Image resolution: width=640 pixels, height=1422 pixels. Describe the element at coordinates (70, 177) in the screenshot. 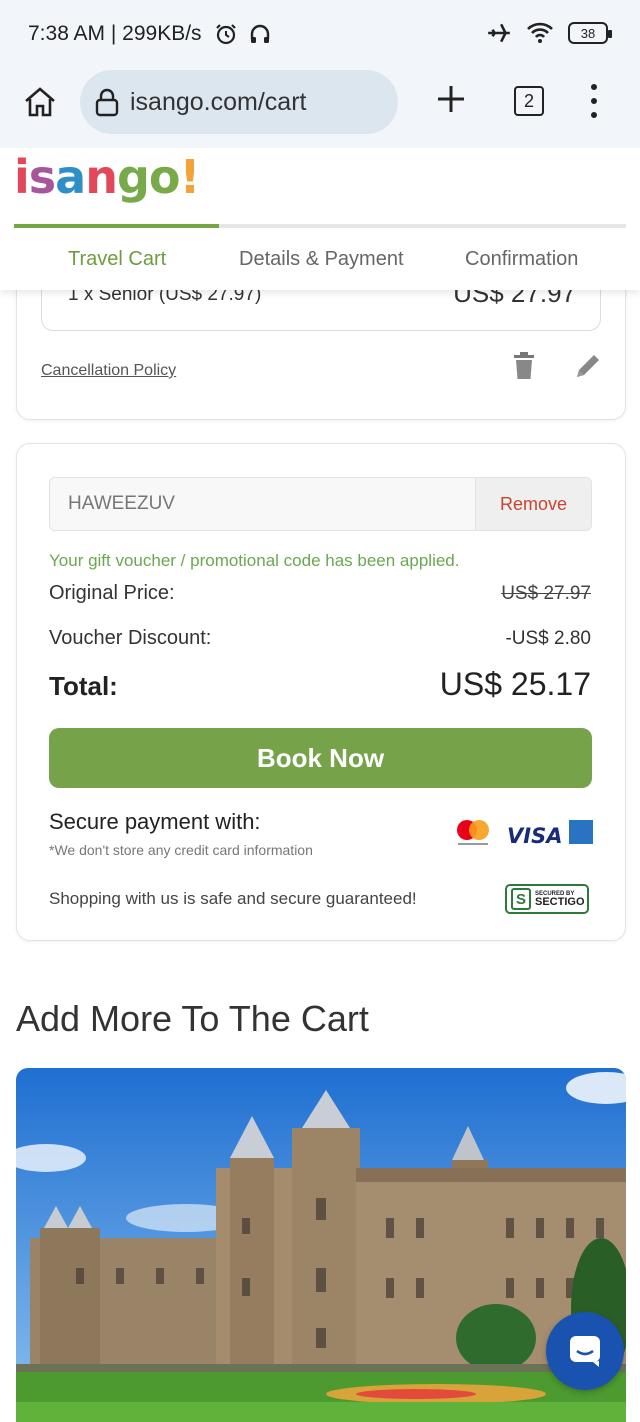

I see `logo-letter: a` at that location.